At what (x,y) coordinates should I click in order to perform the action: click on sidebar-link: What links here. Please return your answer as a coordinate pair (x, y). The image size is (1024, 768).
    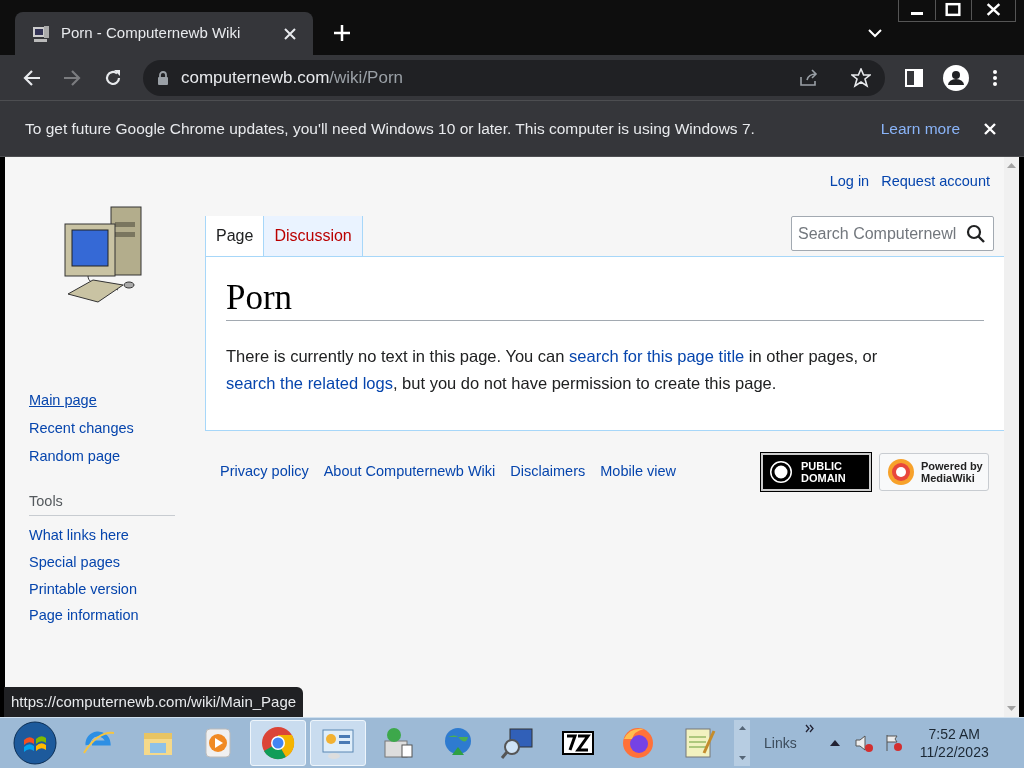
    Looking at the image, I should click on (79, 536).